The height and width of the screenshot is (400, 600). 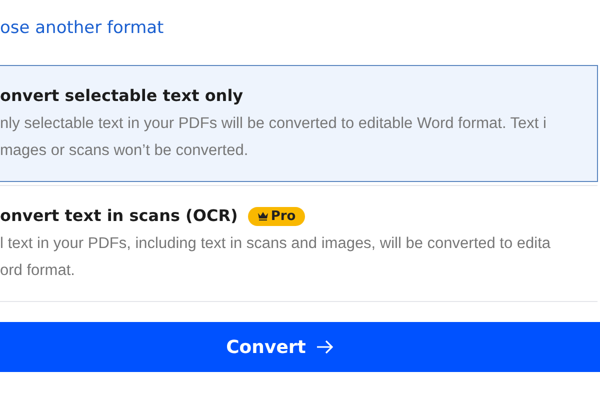 I want to click on option-description: l text in your PDFs, including text in scans and images, will be converted to edita ord format., so click(x=276, y=257).